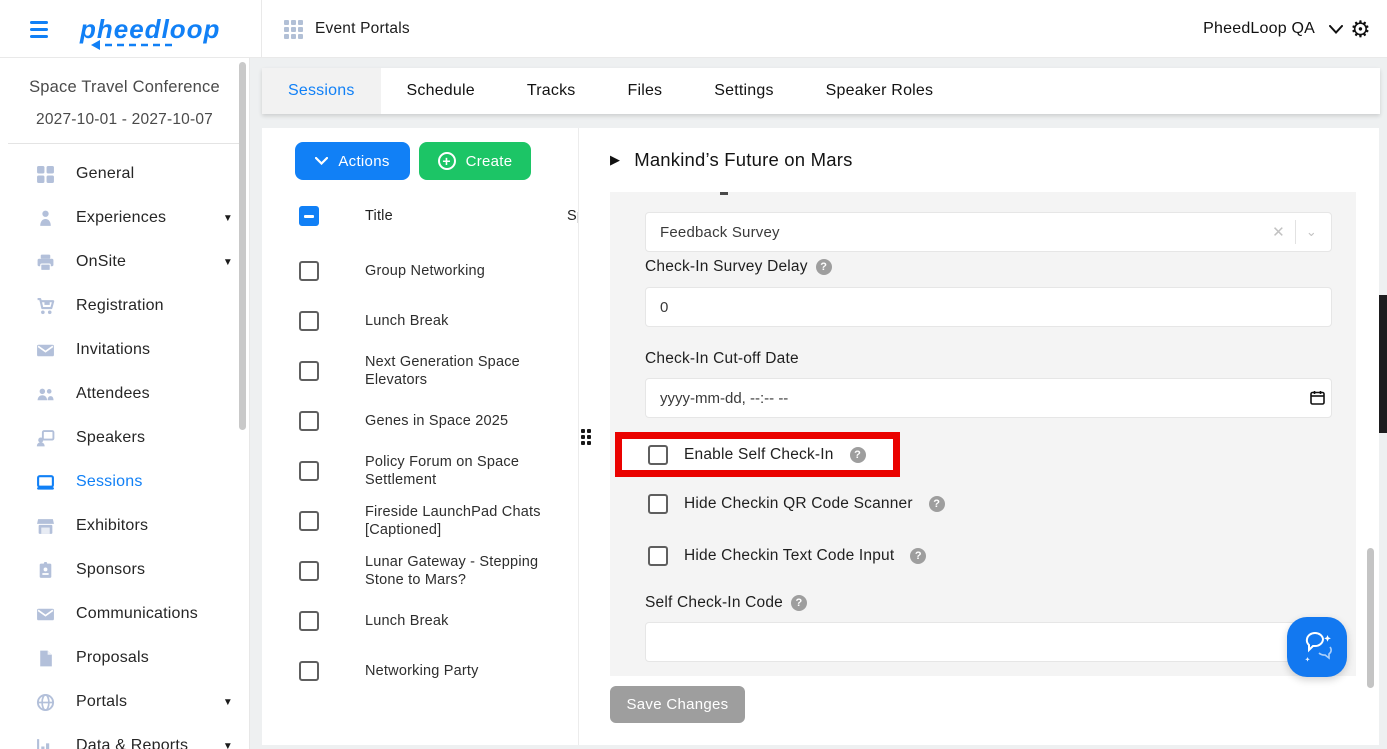  Describe the element at coordinates (578, 436) in the screenshot. I see `column-divider` at that location.